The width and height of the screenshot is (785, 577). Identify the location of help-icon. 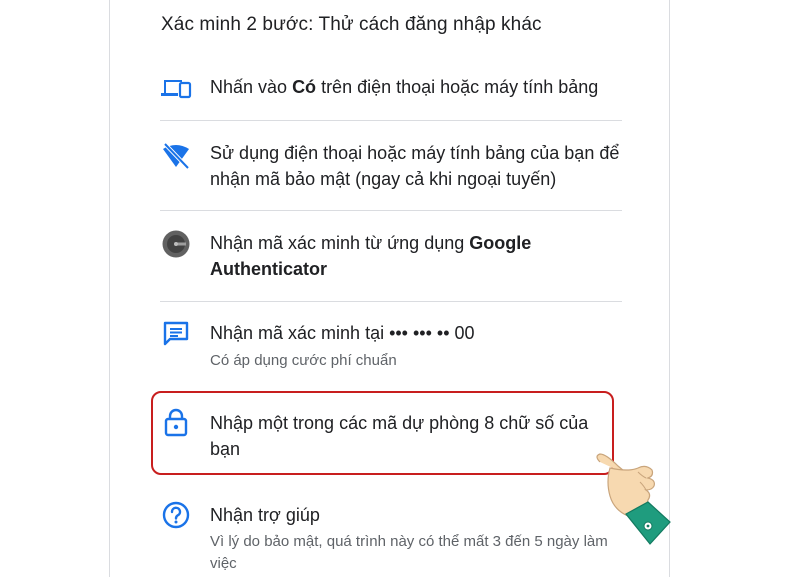
(176, 515).